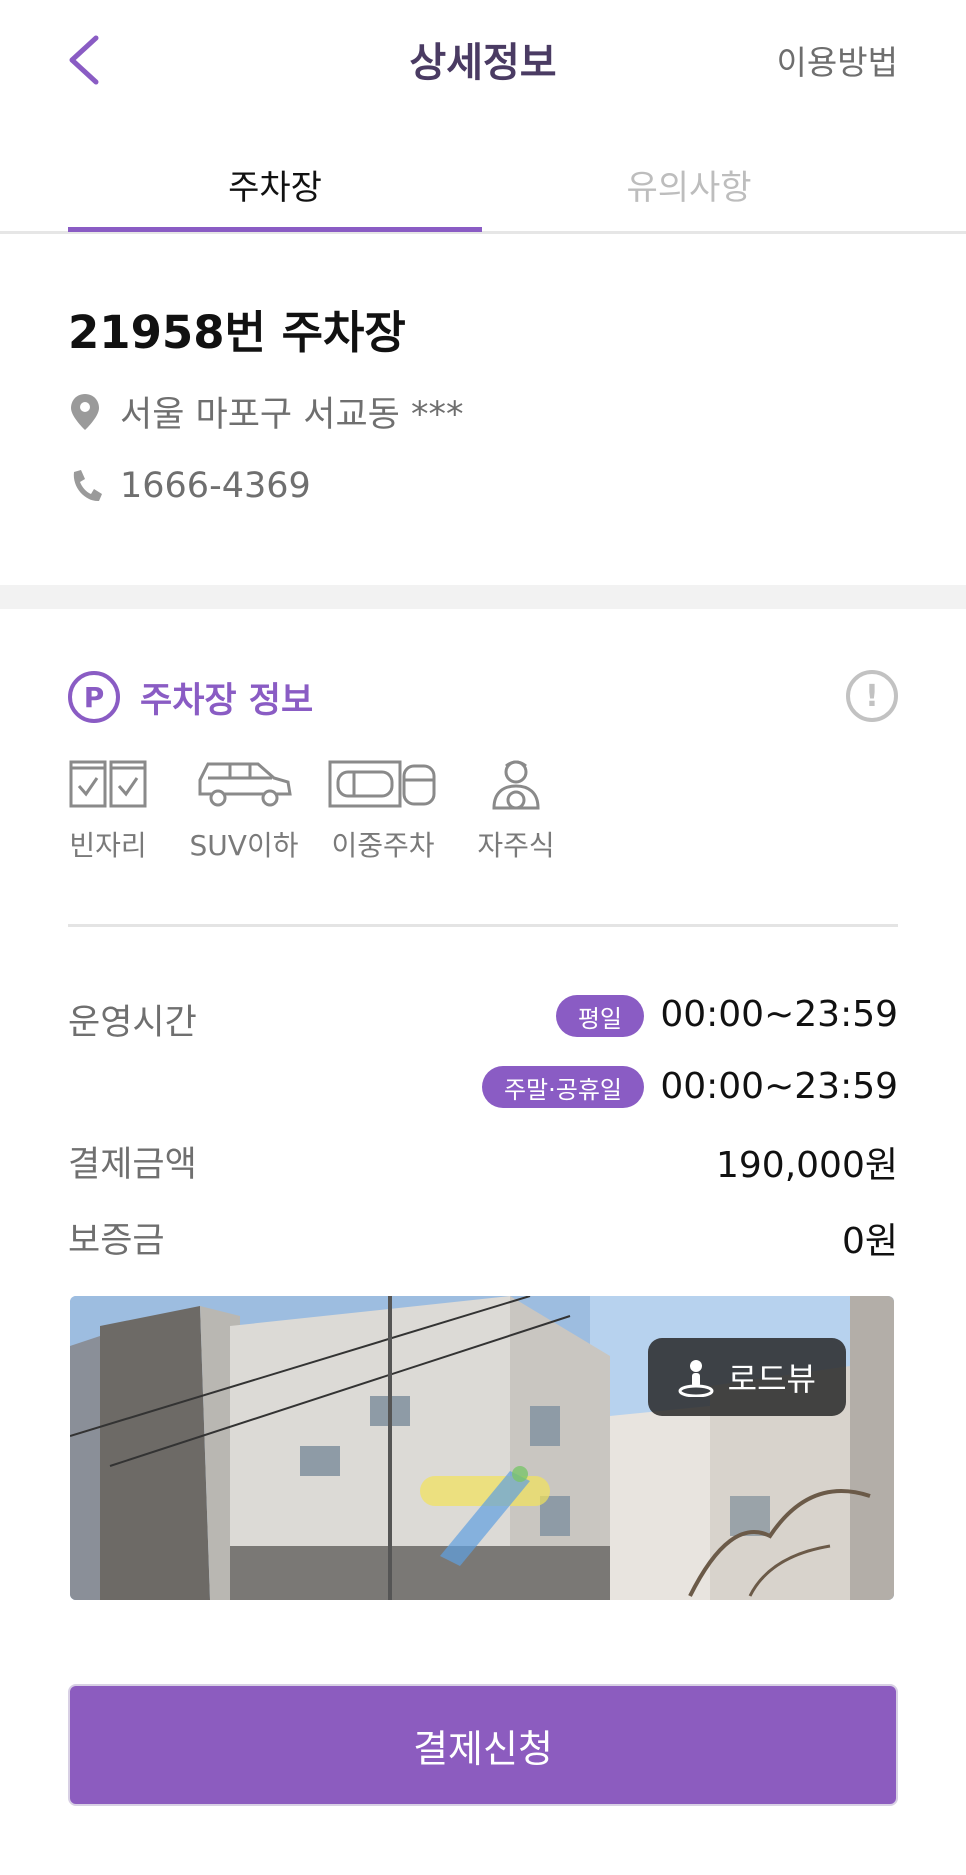  What do you see at coordinates (696, 1378) in the screenshot?
I see `person-pin-icon` at bounding box center [696, 1378].